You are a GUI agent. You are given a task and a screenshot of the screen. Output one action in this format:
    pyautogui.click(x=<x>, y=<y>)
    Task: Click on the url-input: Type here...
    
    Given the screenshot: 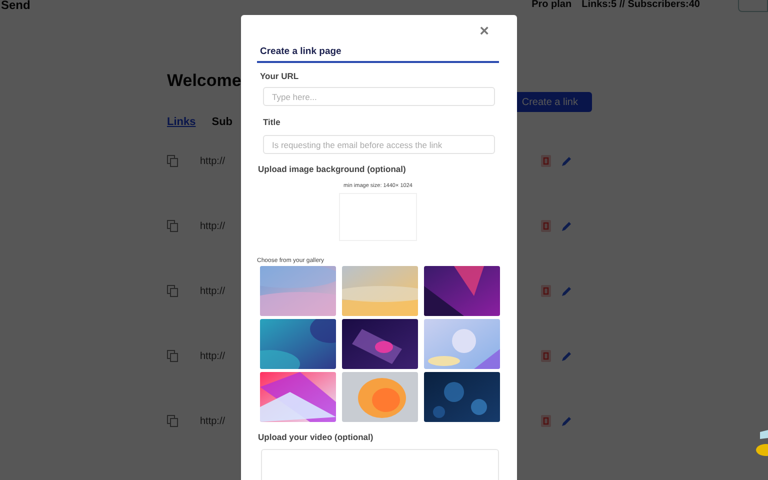 What is the action you would take?
    pyautogui.click(x=379, y=96)
    